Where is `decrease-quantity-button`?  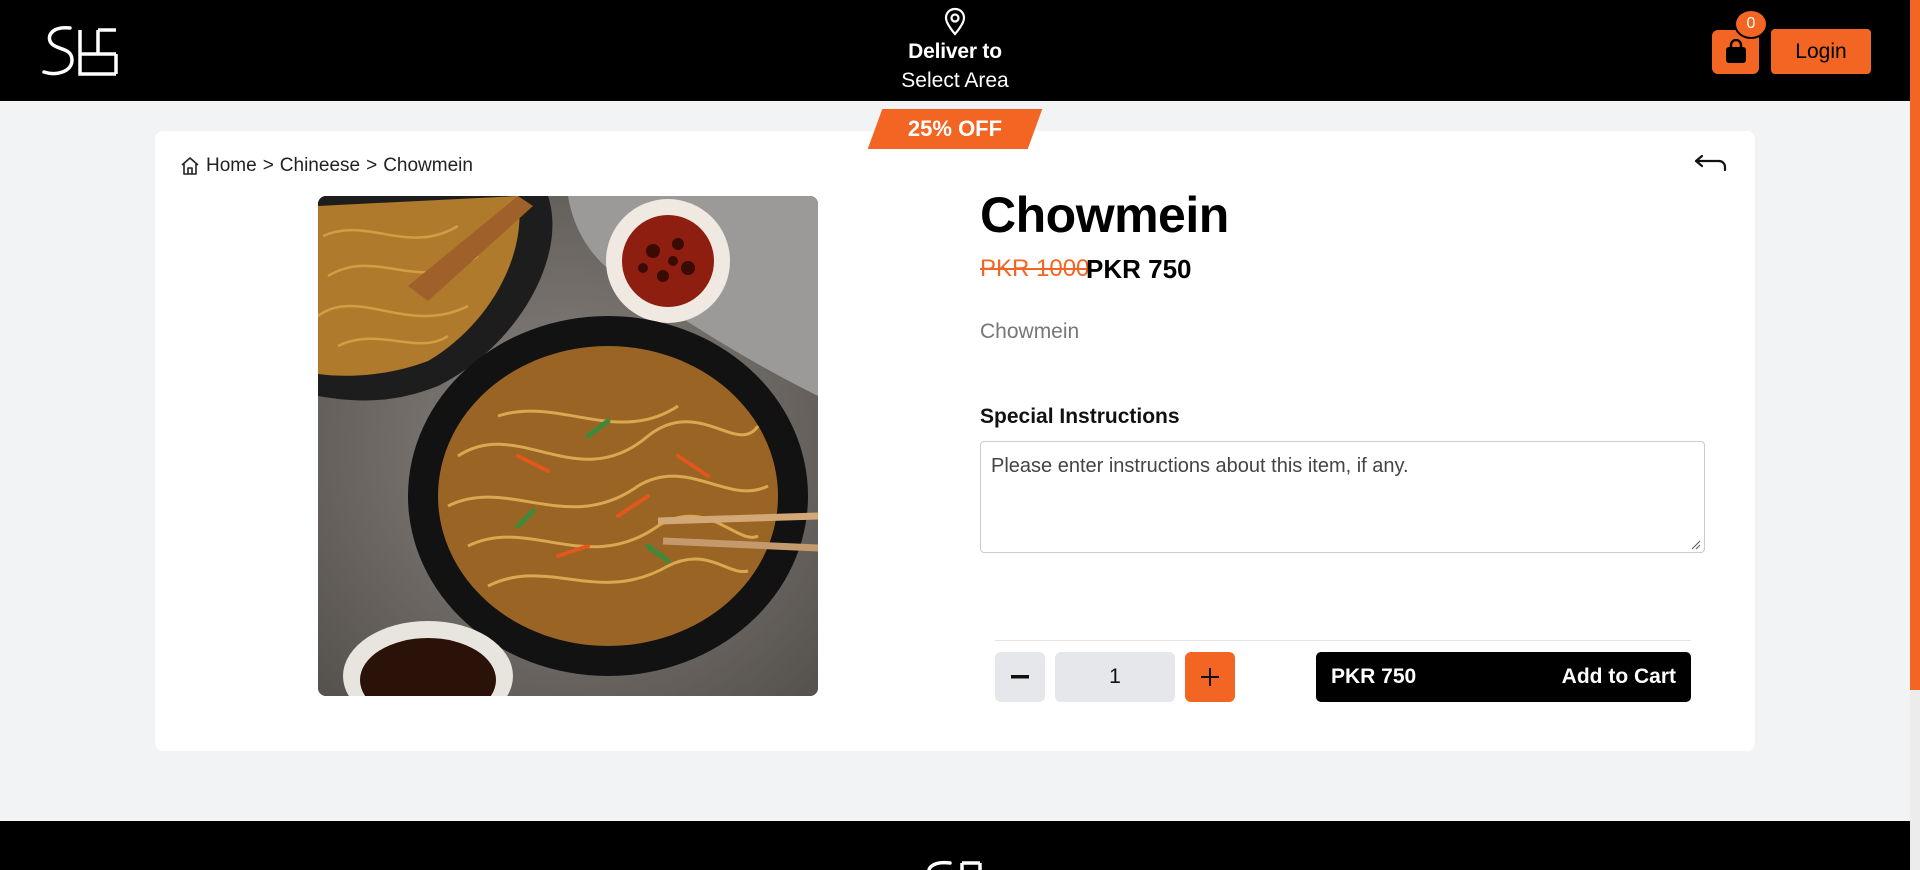
decrease-quantity-button is located at coordinates (1020, 677).